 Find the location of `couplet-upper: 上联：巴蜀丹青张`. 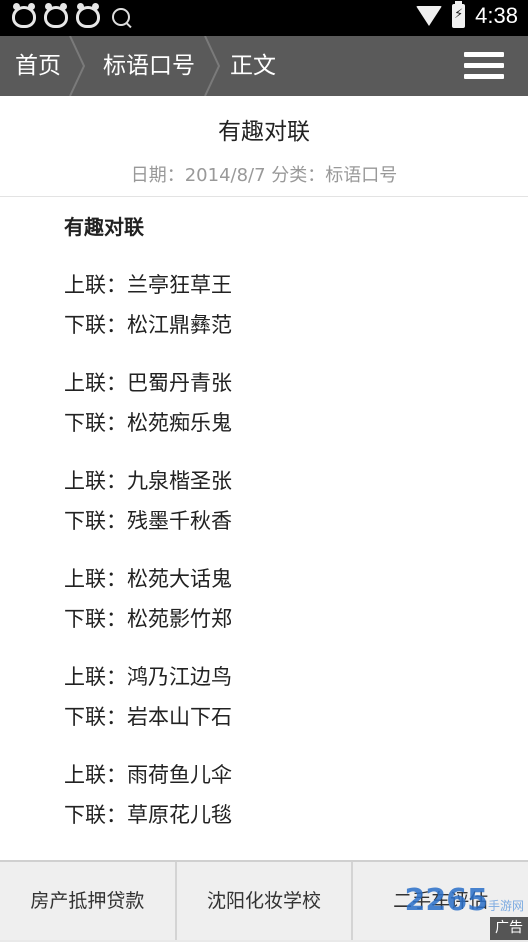

couplet-upper: 上联：巴蜀丹青张 is located at coordinates (148, 383).